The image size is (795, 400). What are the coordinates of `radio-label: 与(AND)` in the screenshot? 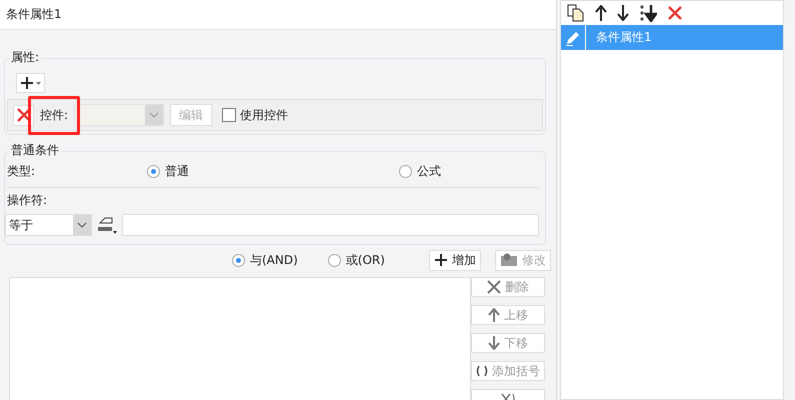 It's located at (274, 260).